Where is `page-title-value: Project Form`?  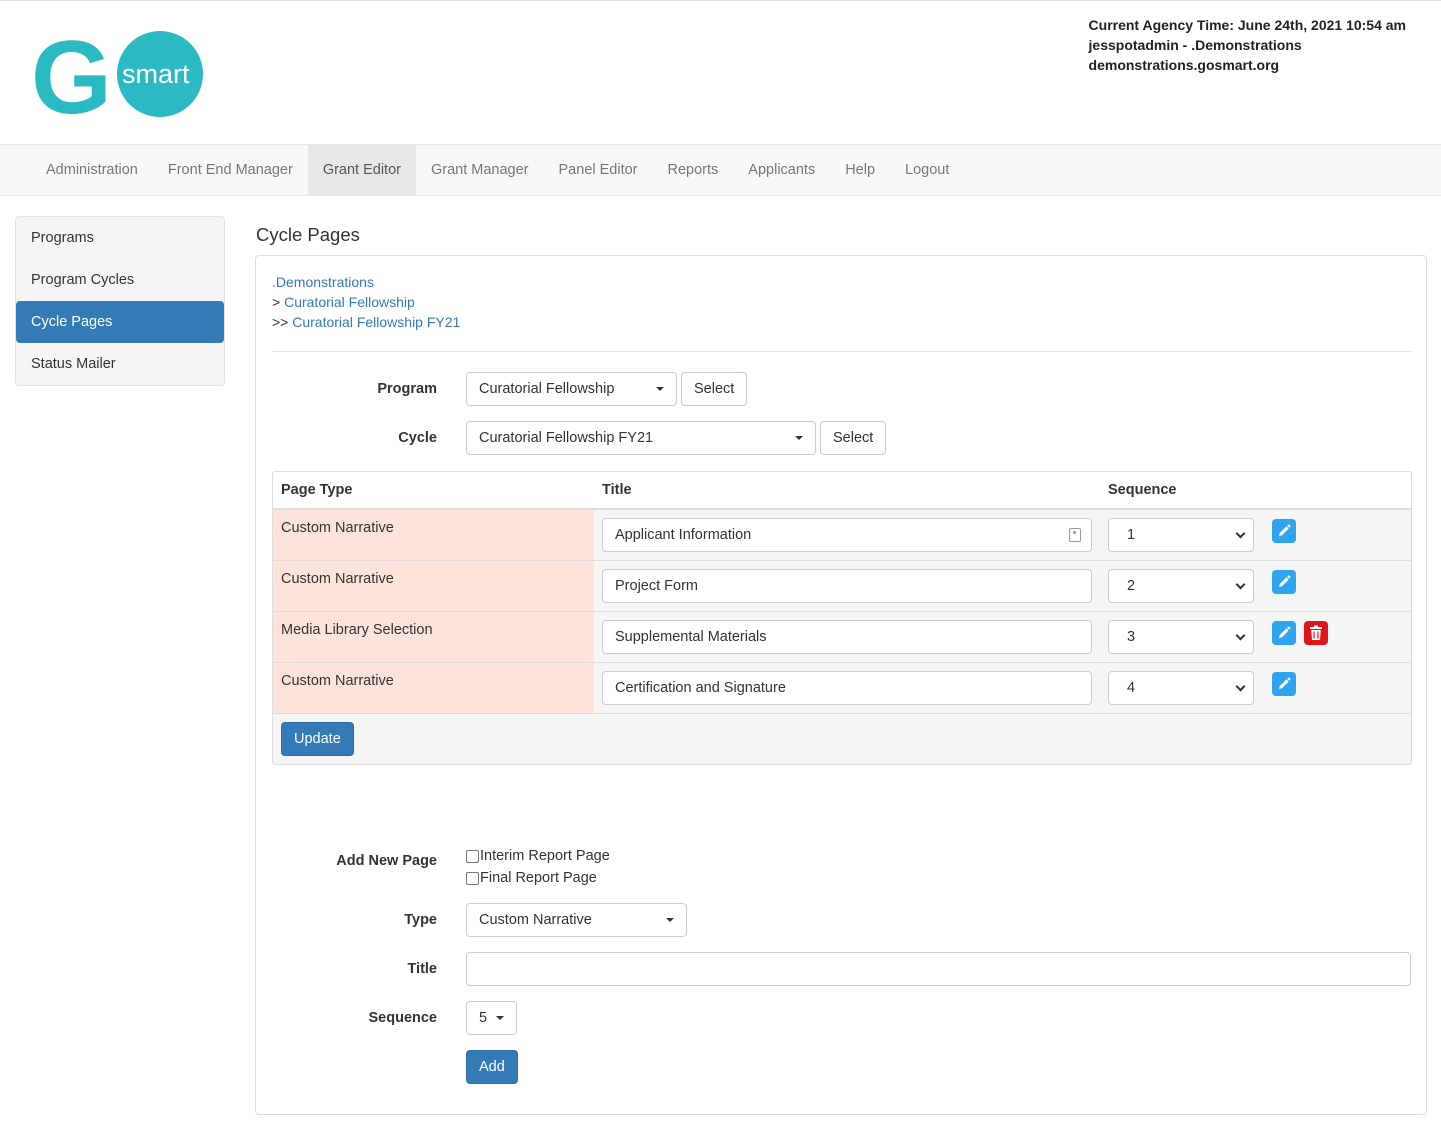 page-title-value: Project Form is located at coordinates (656, 586).